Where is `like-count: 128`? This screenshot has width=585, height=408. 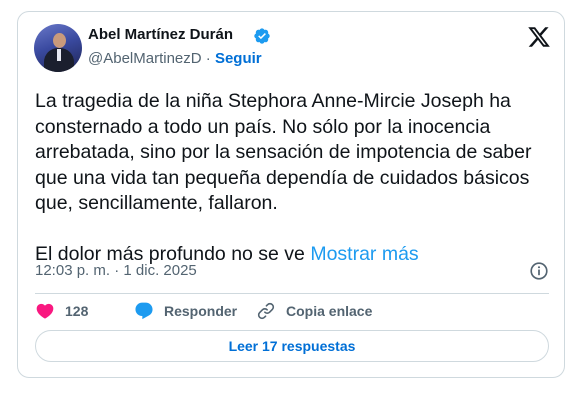
like-count: 128 is located at coordinates (77, 311).